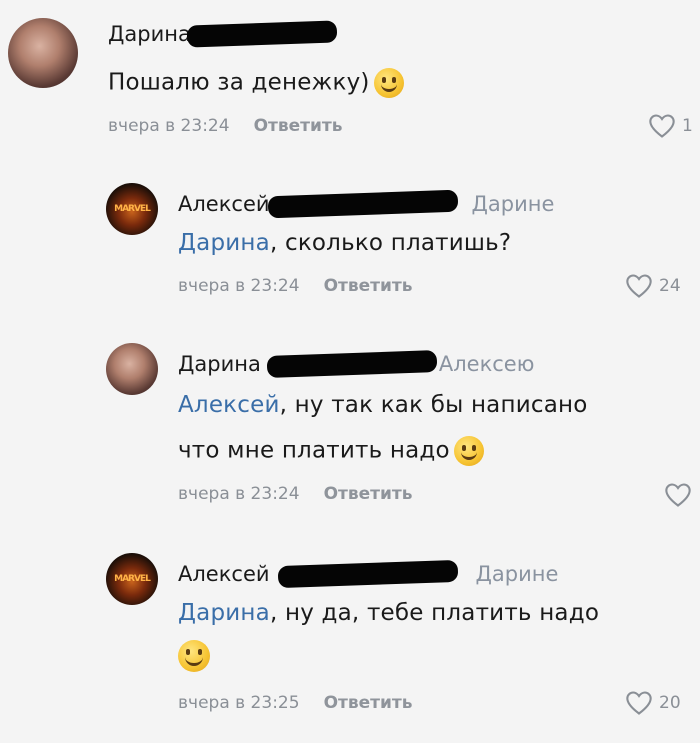  What do you see at coordinates (653, 703) in the screenshot?
I see `like-button: 20` at bounding box center [653, 703].